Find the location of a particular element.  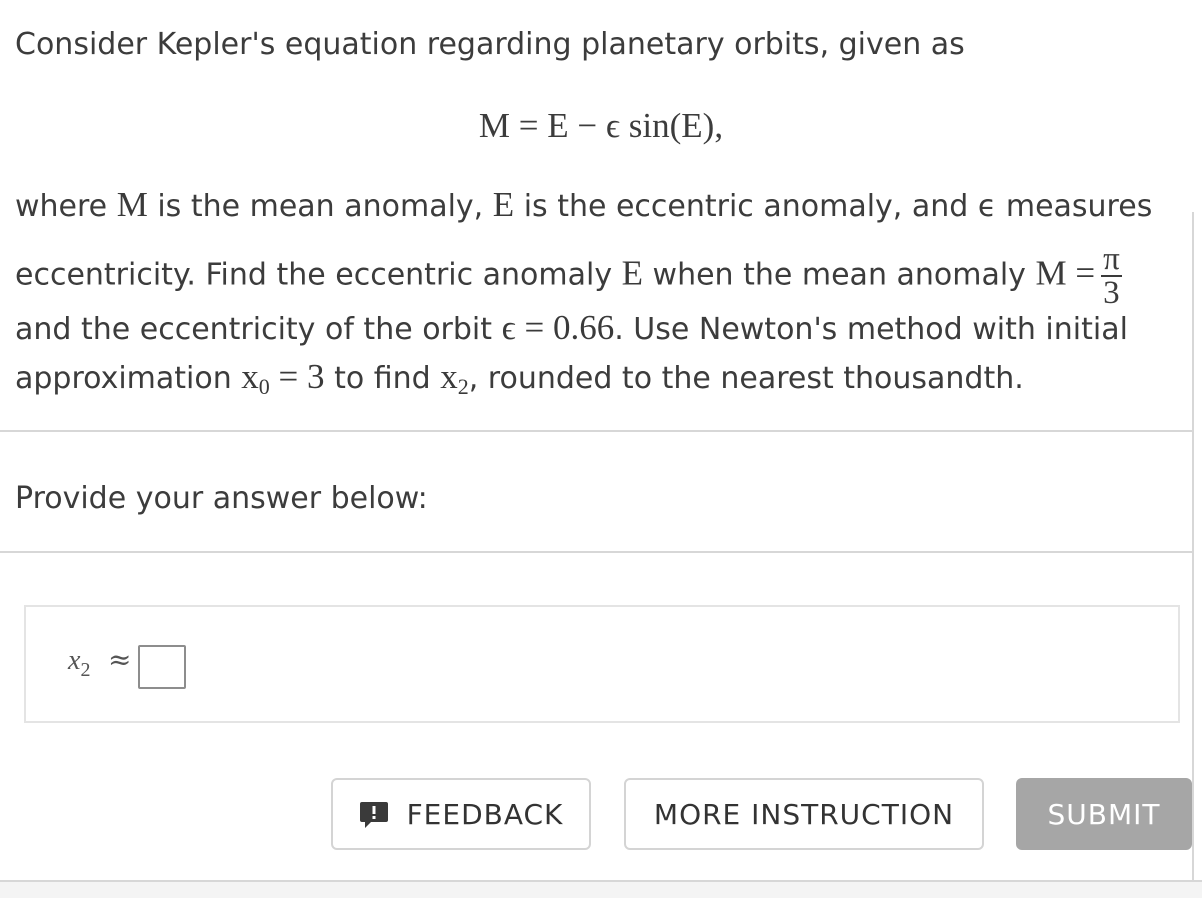

answer-box: x2 ≈ is located at coordinates (602, 664).